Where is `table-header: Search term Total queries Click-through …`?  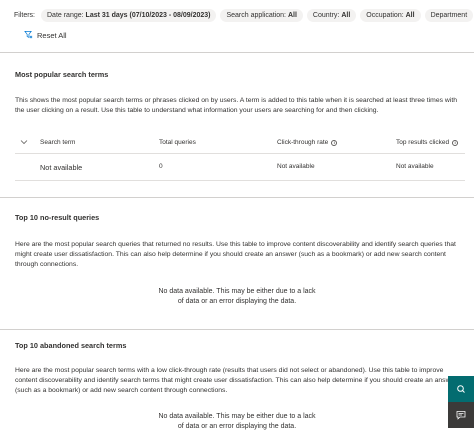 table-header: Search term Total queries Click-through … is located at coordinates (240, 142).